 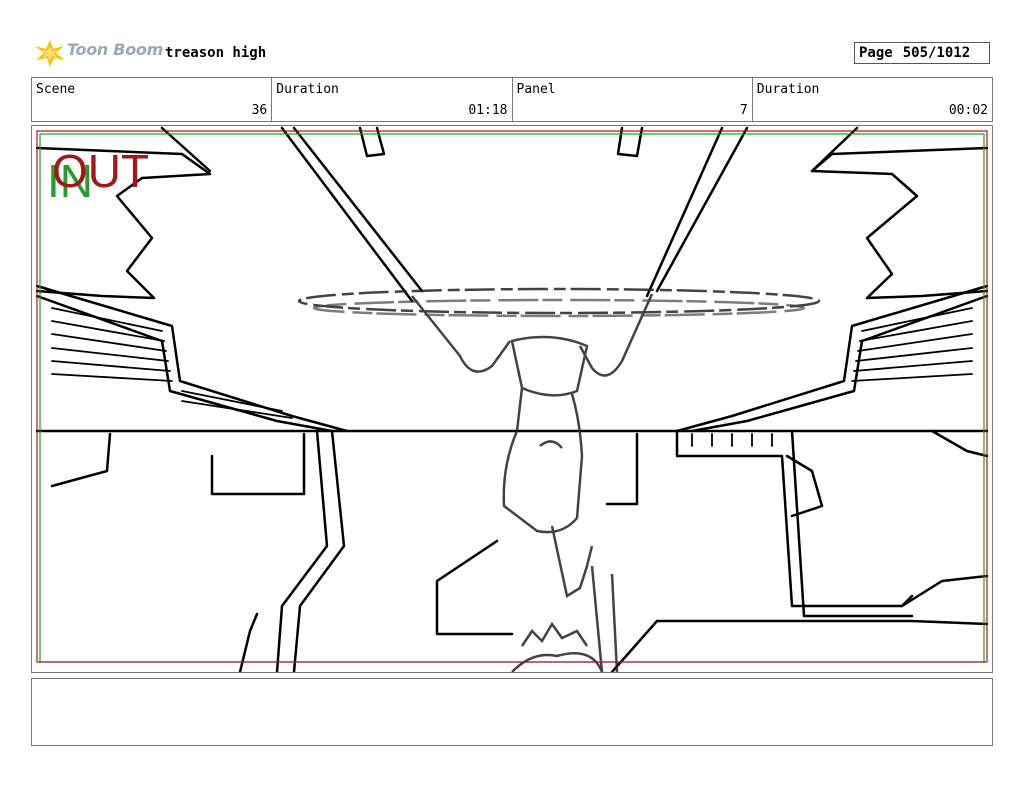 What do you see at coordinates (968, 110) in the screenshot?
I see `panel-duration-value: 00:02` at bounding box center [968, 110].